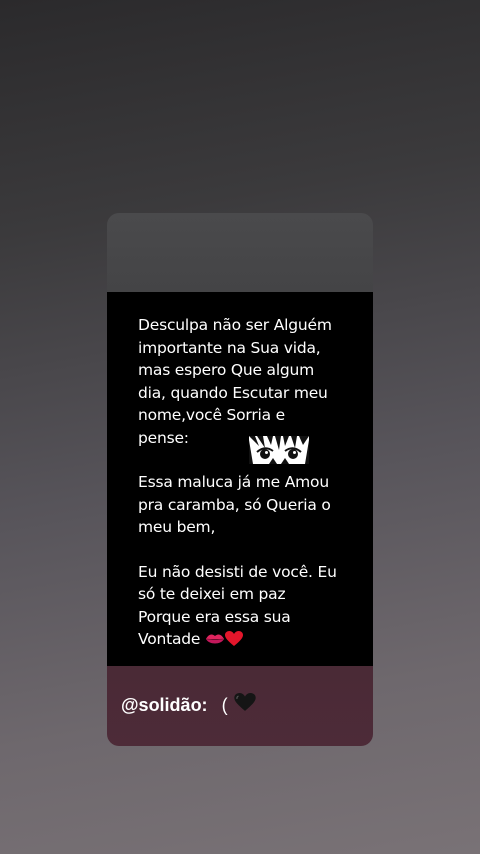 This screenshot has height=854, width=480. I want to click on black-heart-icon, so click(244, 705).